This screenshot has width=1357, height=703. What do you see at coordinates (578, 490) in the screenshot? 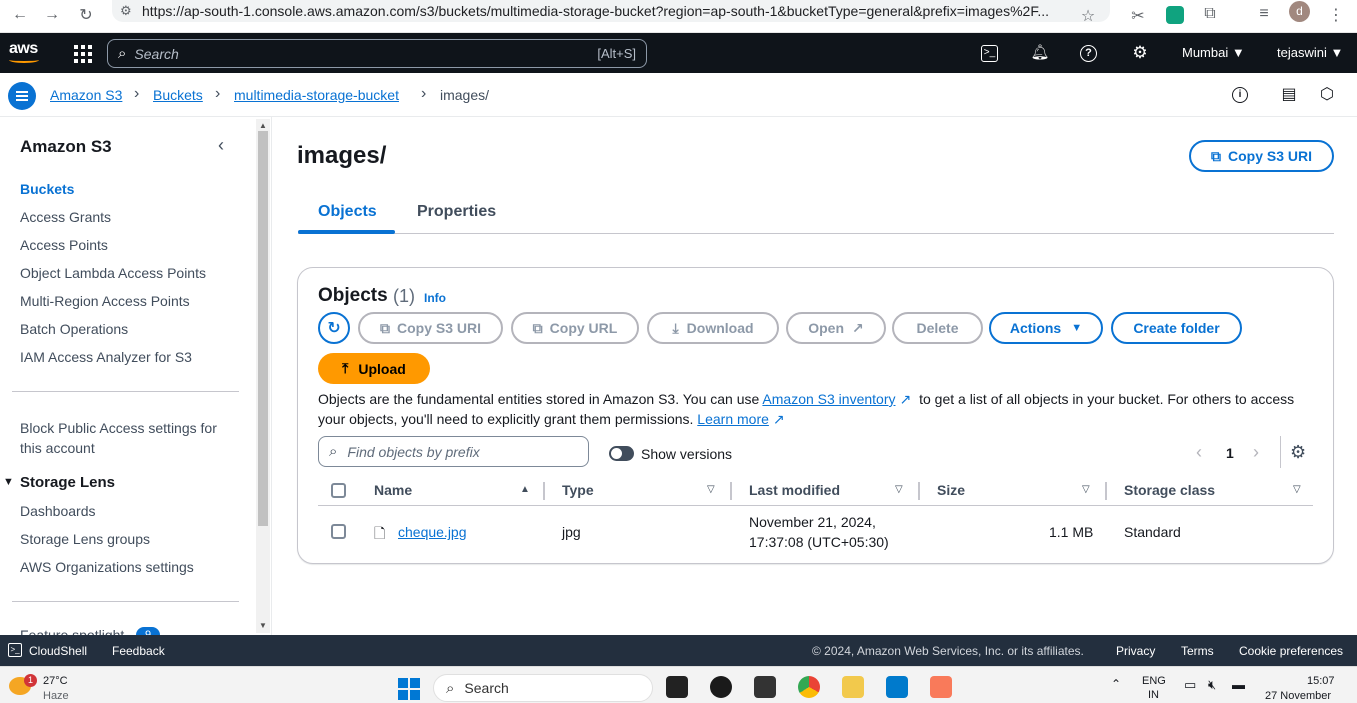
I see `column-type: Type` at bounding box center [578, 490].